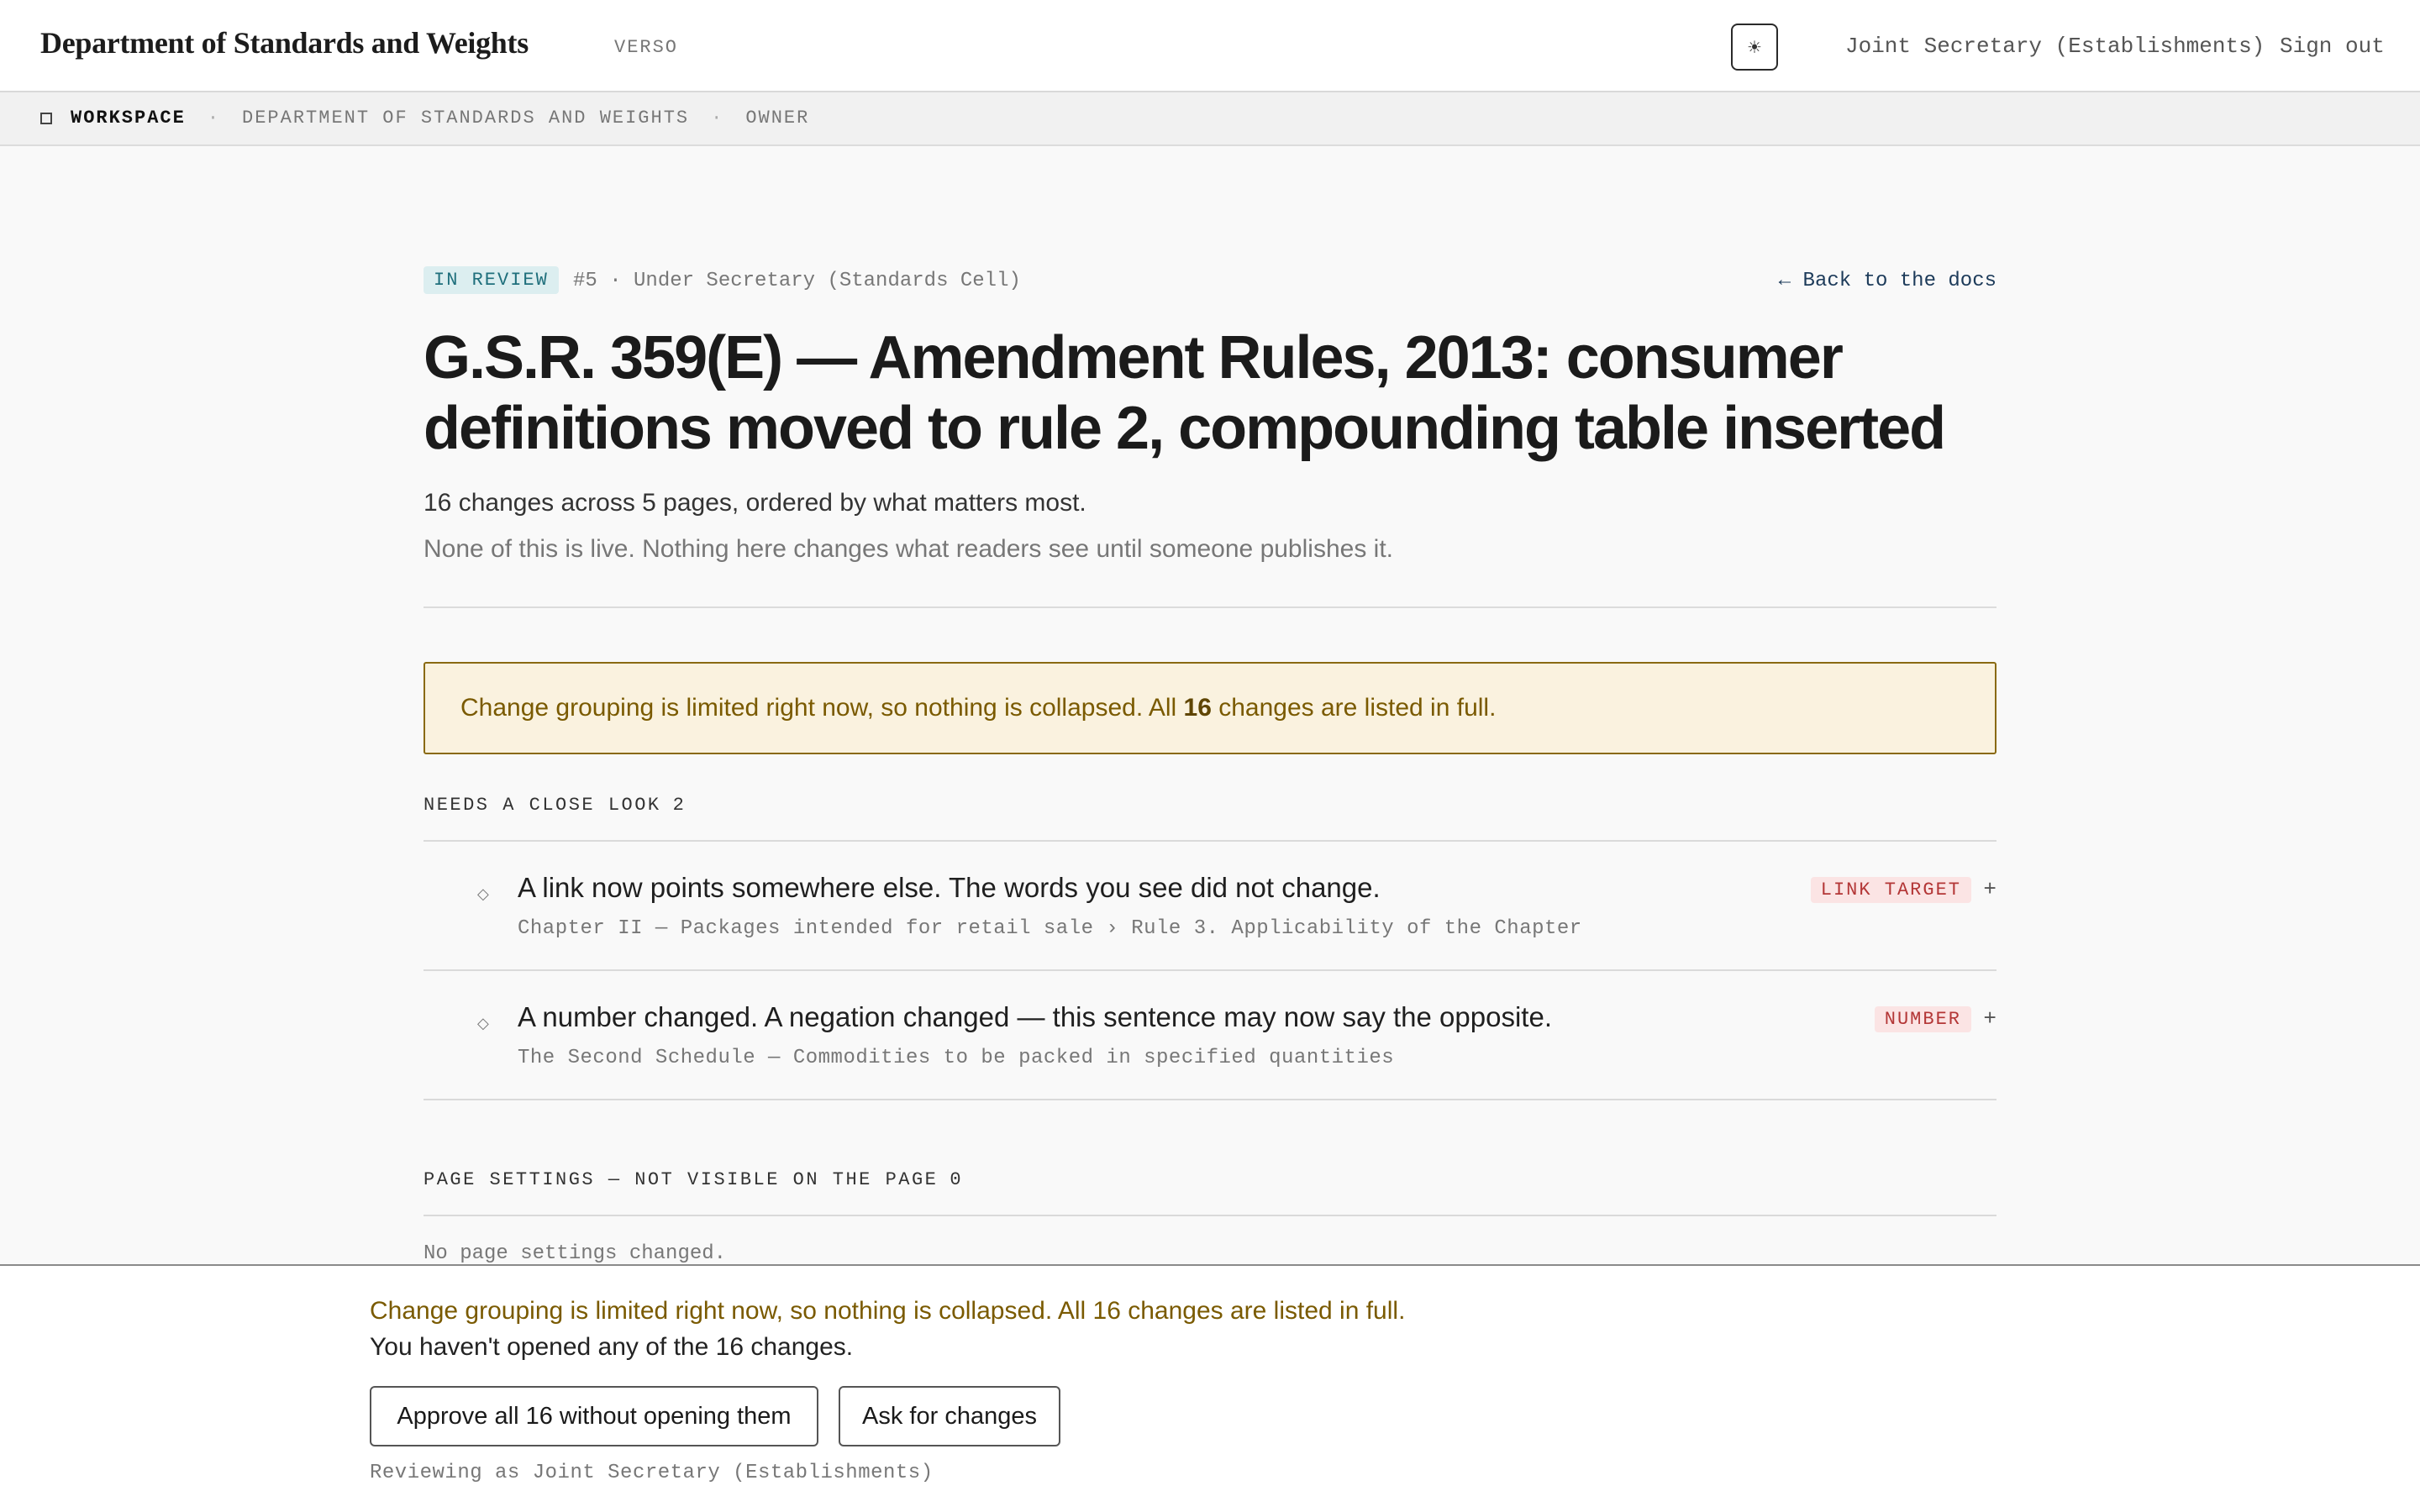 The image size is (2420, 1512). I want to click on breadcrumb-workspace: WORKSPACE, so click(128, 118).